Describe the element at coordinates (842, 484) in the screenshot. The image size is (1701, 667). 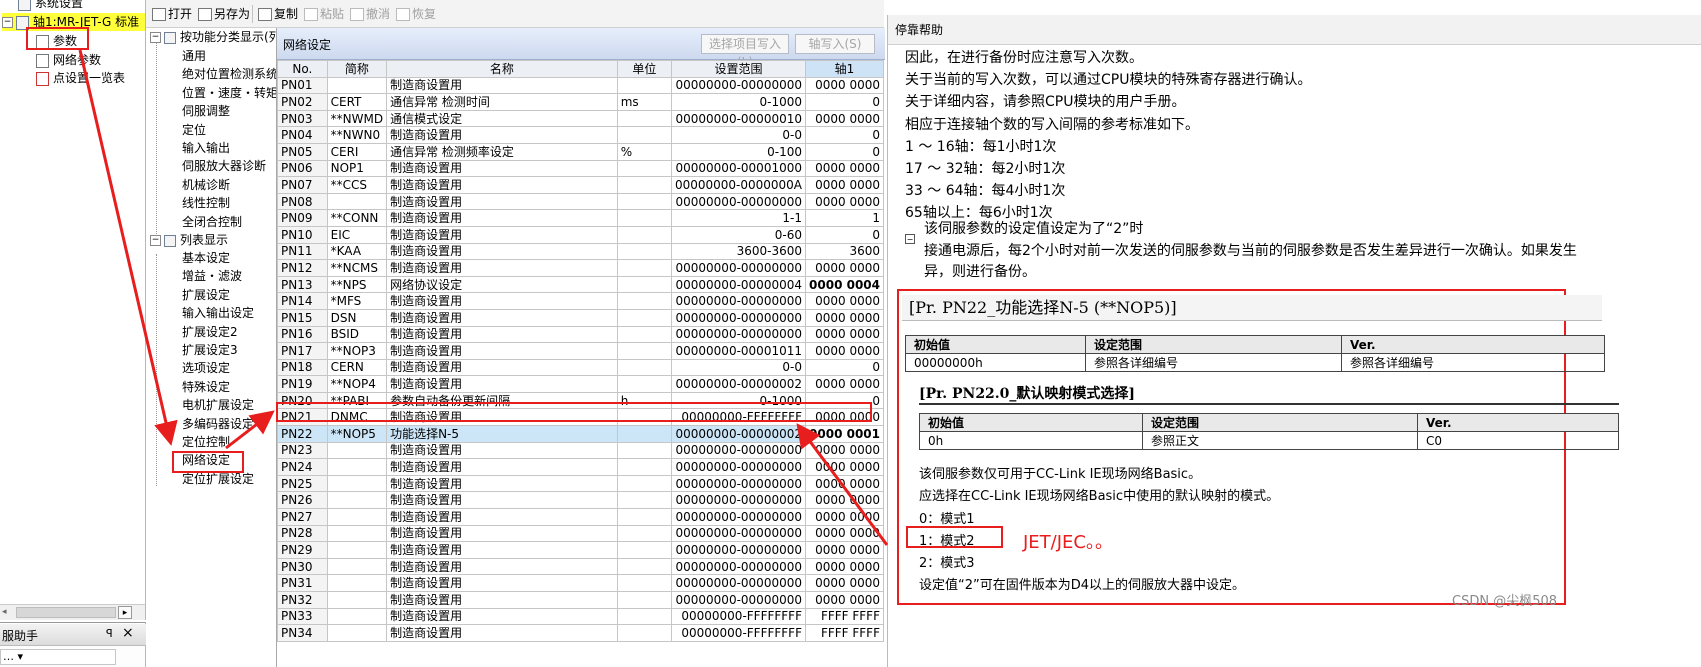
I see `arrow-from-help-to-value` at that location.